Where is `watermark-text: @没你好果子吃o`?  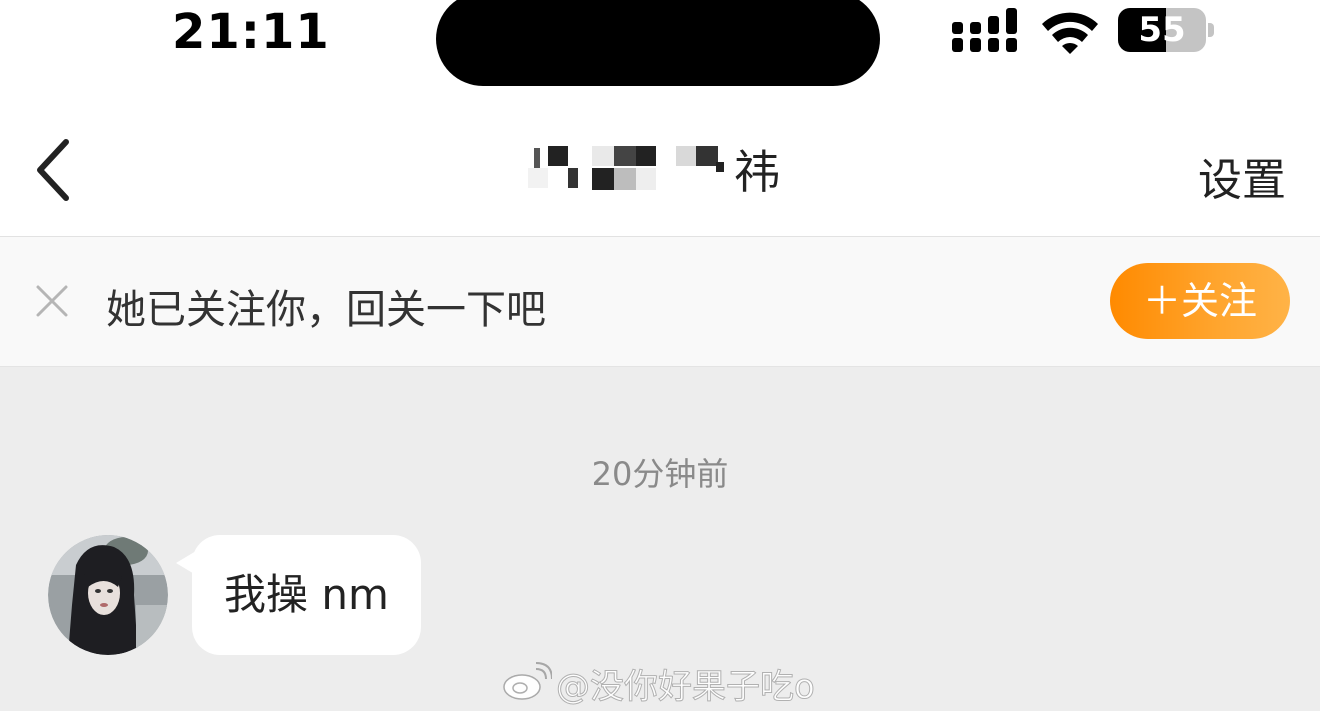 watermark-text: @没你好果子吃o is located at coordinates (686, 687).